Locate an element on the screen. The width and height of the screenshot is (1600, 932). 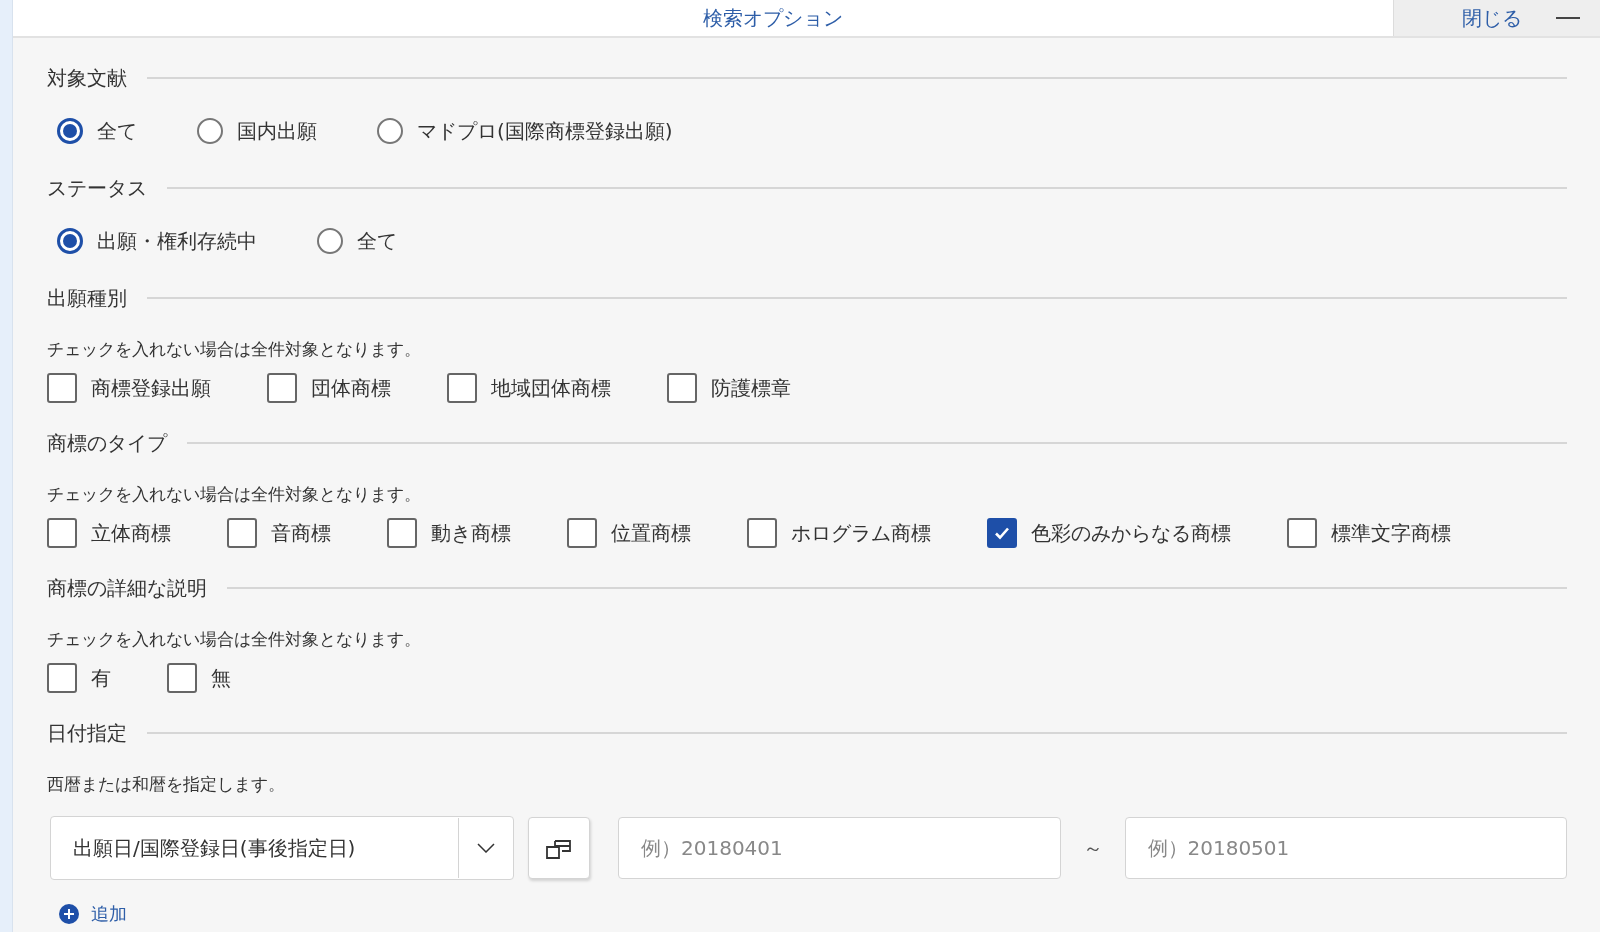
section-title: 日付指定 is located at coordinates (87, 733).